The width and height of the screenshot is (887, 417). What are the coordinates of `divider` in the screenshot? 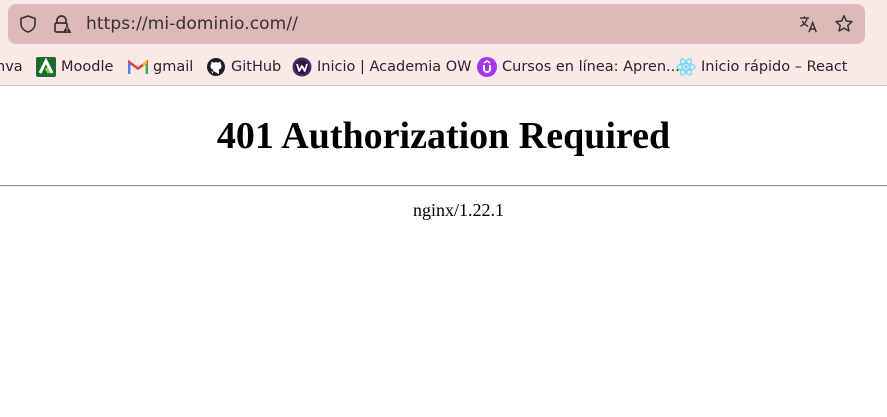 It's located at (443, 186).